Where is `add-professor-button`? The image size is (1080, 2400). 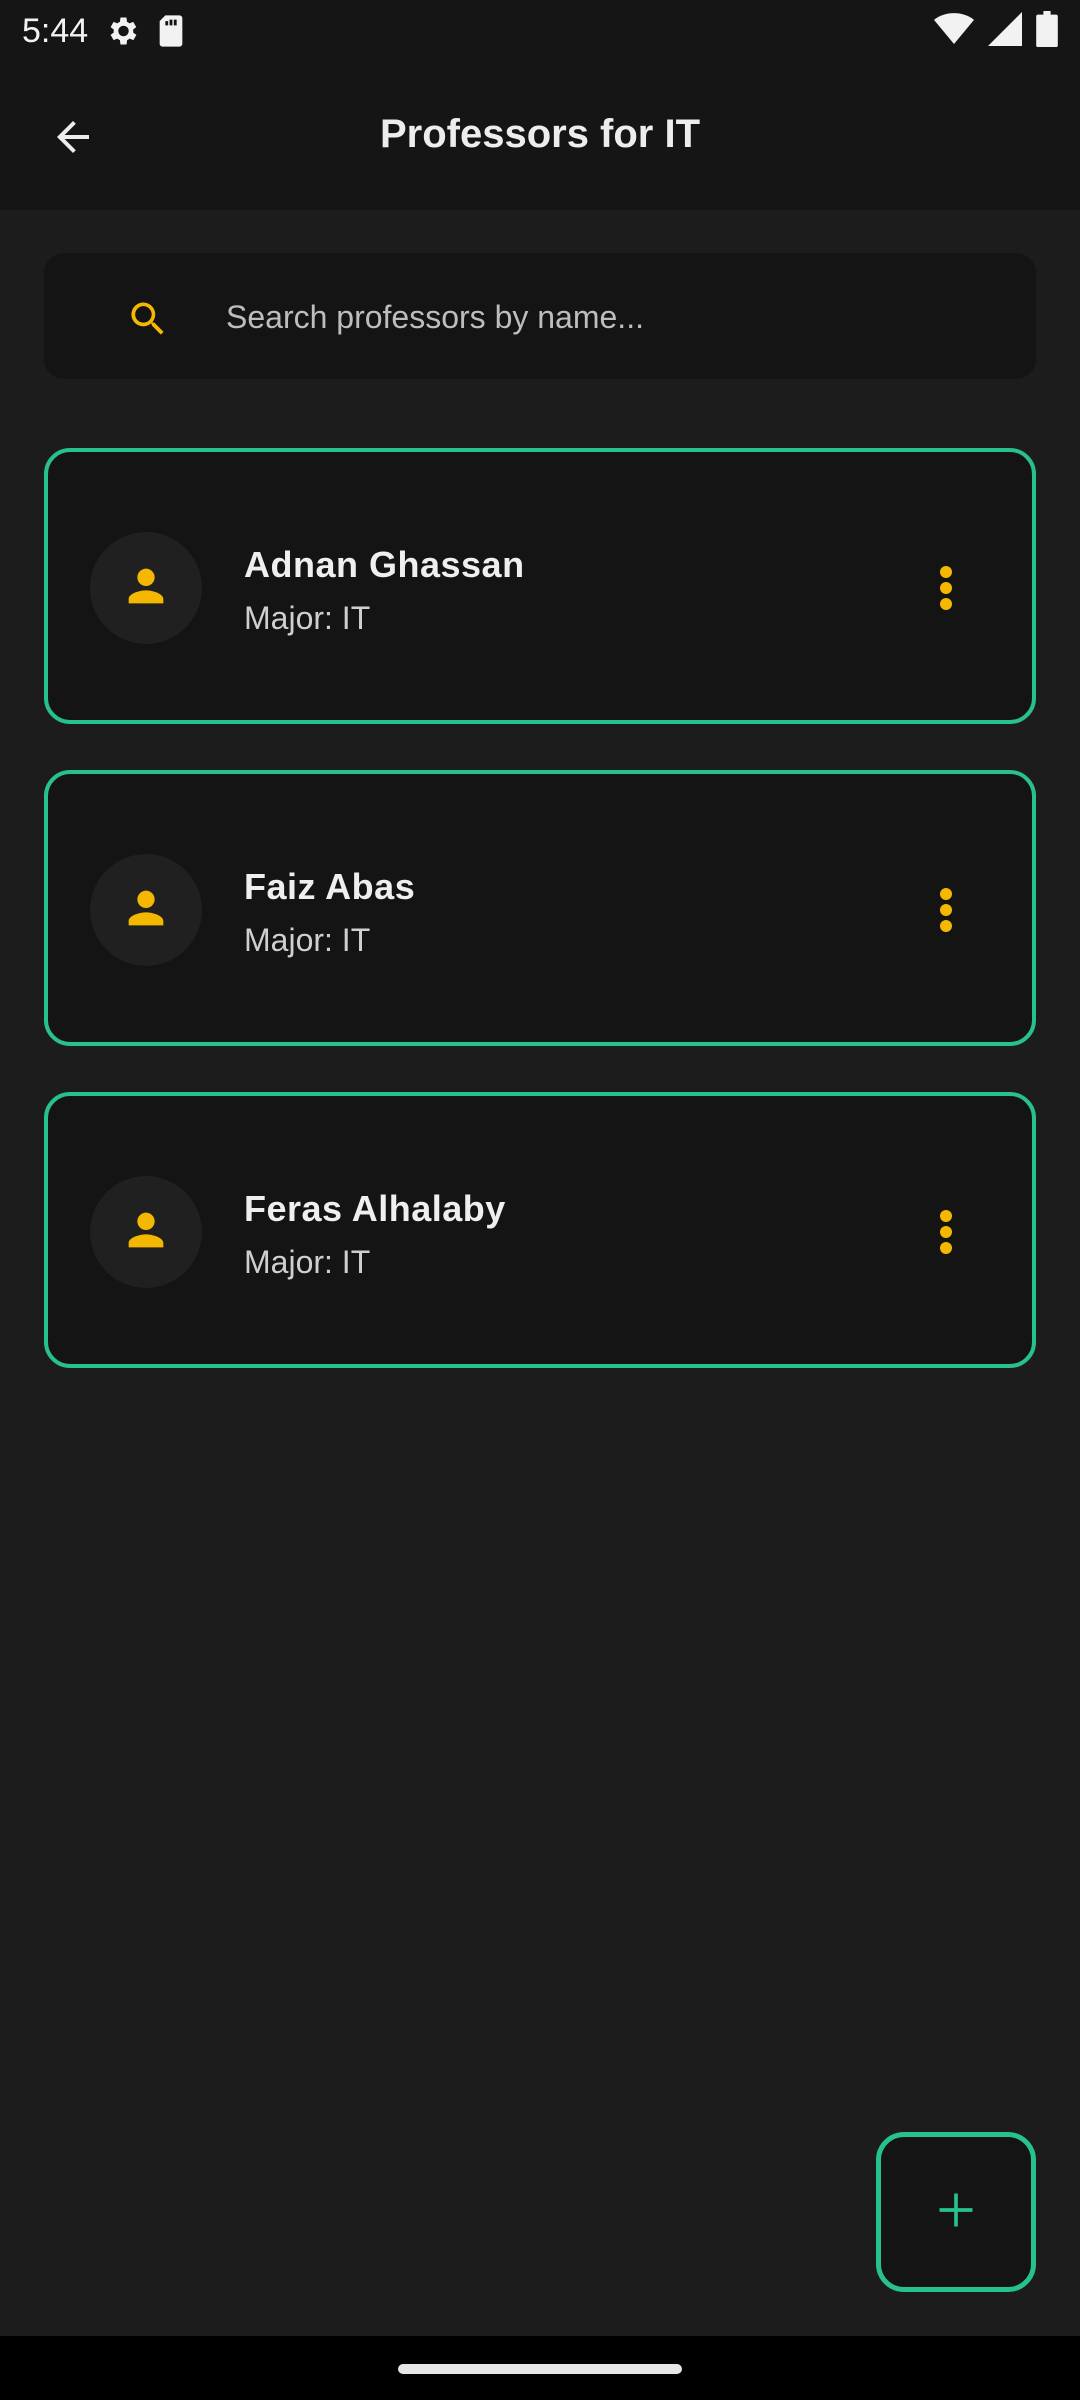
add-professor-button is located at coordinates (956, 2212).